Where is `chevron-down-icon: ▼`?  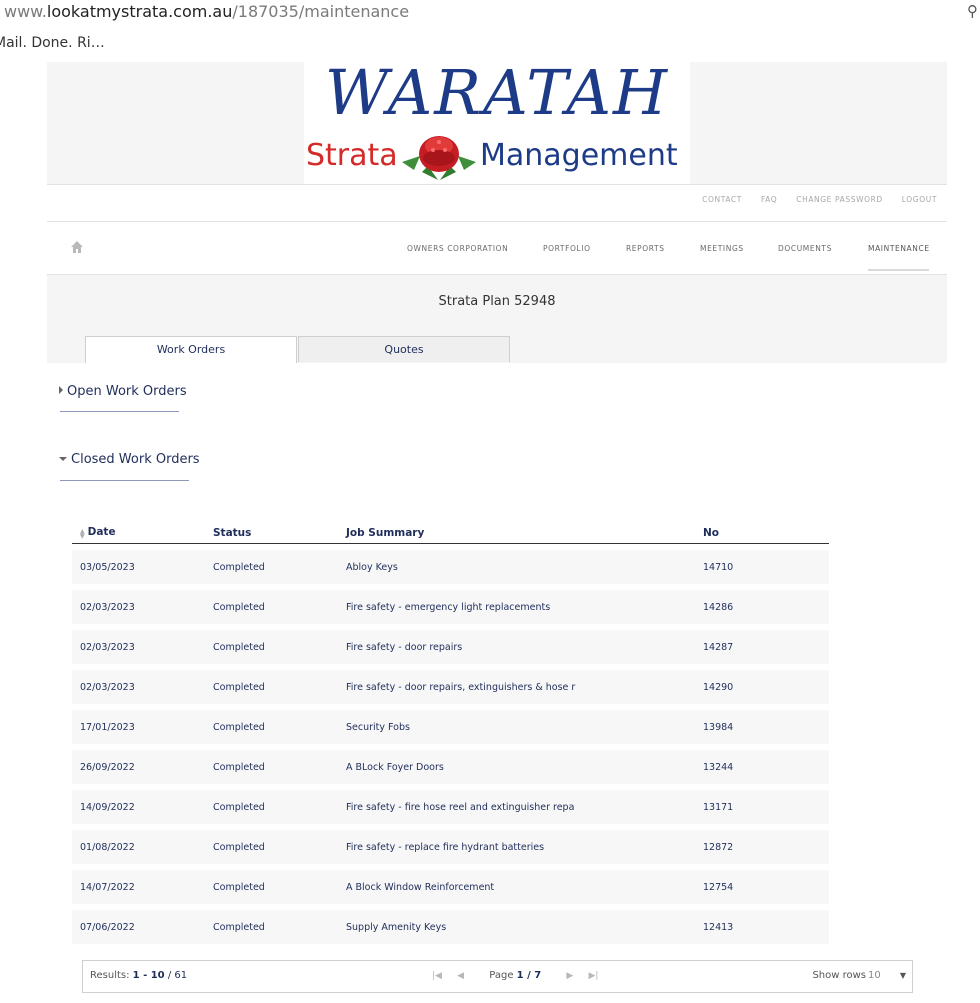
chevron-down-icon: ▼ is located at coordinates (902, 975).